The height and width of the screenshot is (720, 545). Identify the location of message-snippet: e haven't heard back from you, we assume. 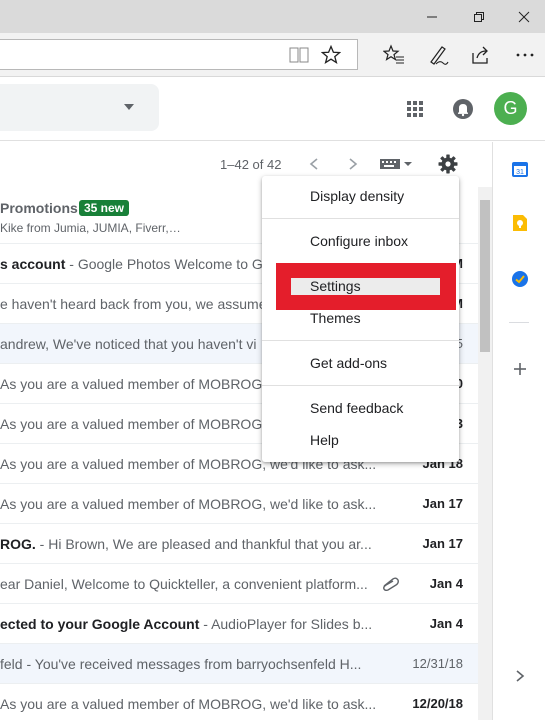
(133, 304).